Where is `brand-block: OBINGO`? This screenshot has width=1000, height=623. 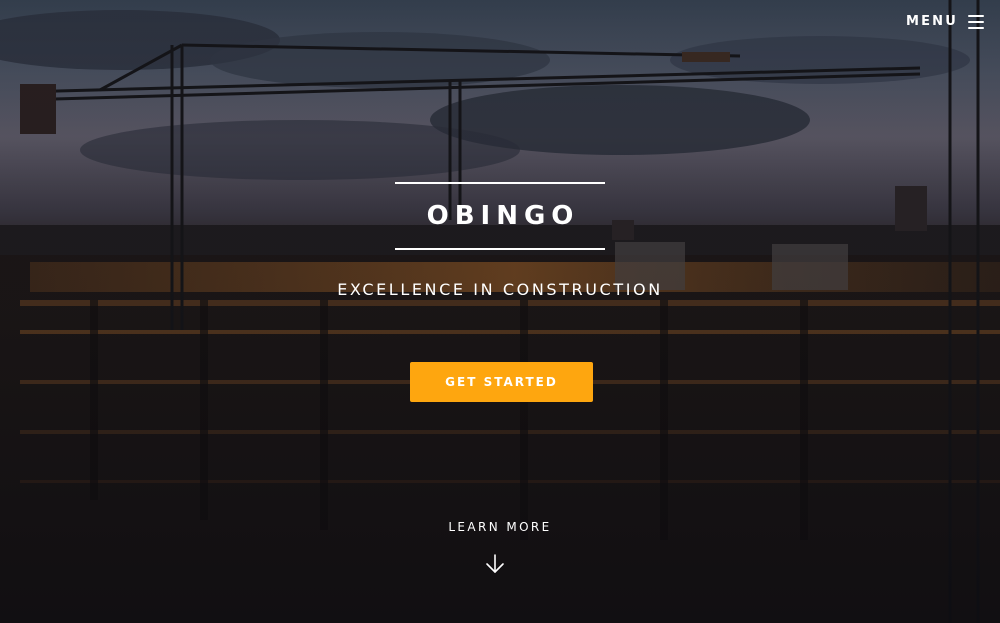 brand-block: OBINGO is located at coordinates (500, 216).